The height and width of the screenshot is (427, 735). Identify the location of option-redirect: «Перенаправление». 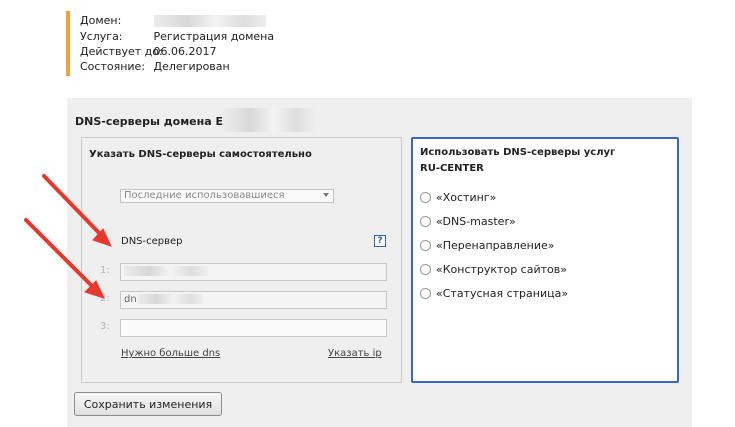
(487, 246).